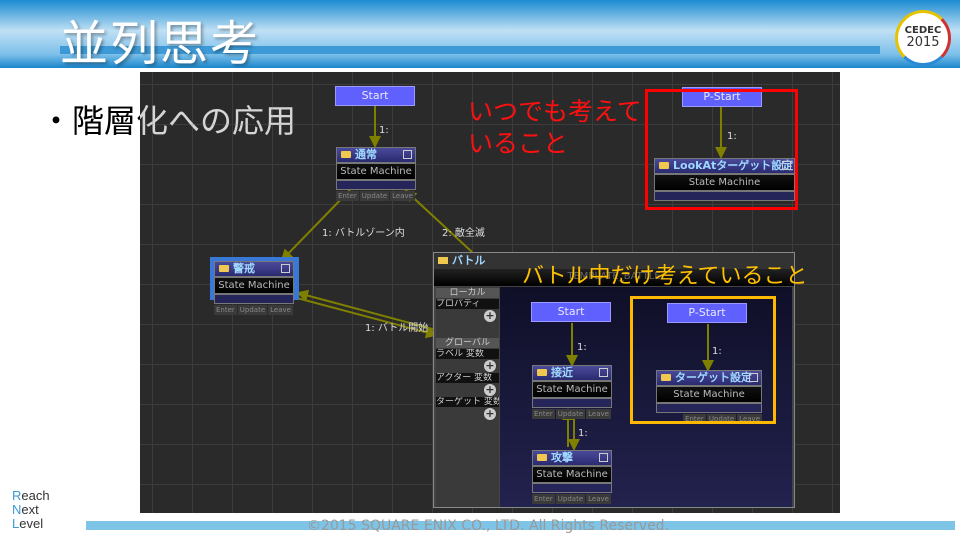 Image resolution: width=960 pixels, height=540 pixels. What do you see at coordinates (376, 174) in the screenshot?
I see `node-normal: 通常 State Machine Enter Update Leave` at bounding box center [376, 174].